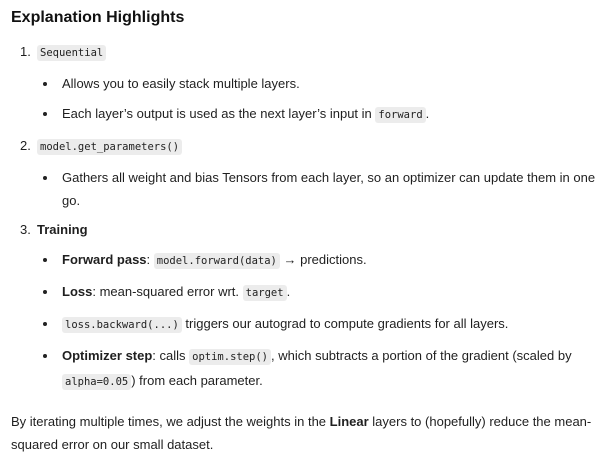  Describe the element at coordinates (197, 380) in the screenshot. I see `bullet-text: ) from each parameter.` at that location.